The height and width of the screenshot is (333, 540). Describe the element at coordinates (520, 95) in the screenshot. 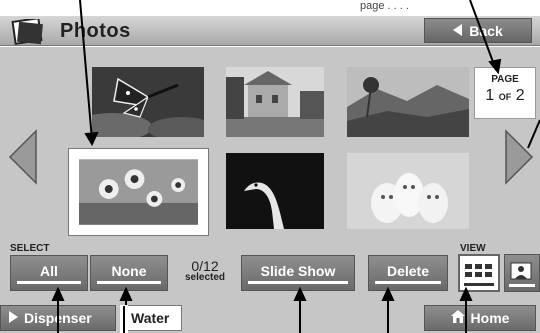

I see `page-total: 2` at that location.